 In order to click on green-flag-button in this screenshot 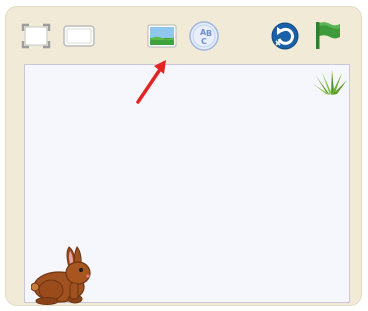, I will do `click(327, 35)`.